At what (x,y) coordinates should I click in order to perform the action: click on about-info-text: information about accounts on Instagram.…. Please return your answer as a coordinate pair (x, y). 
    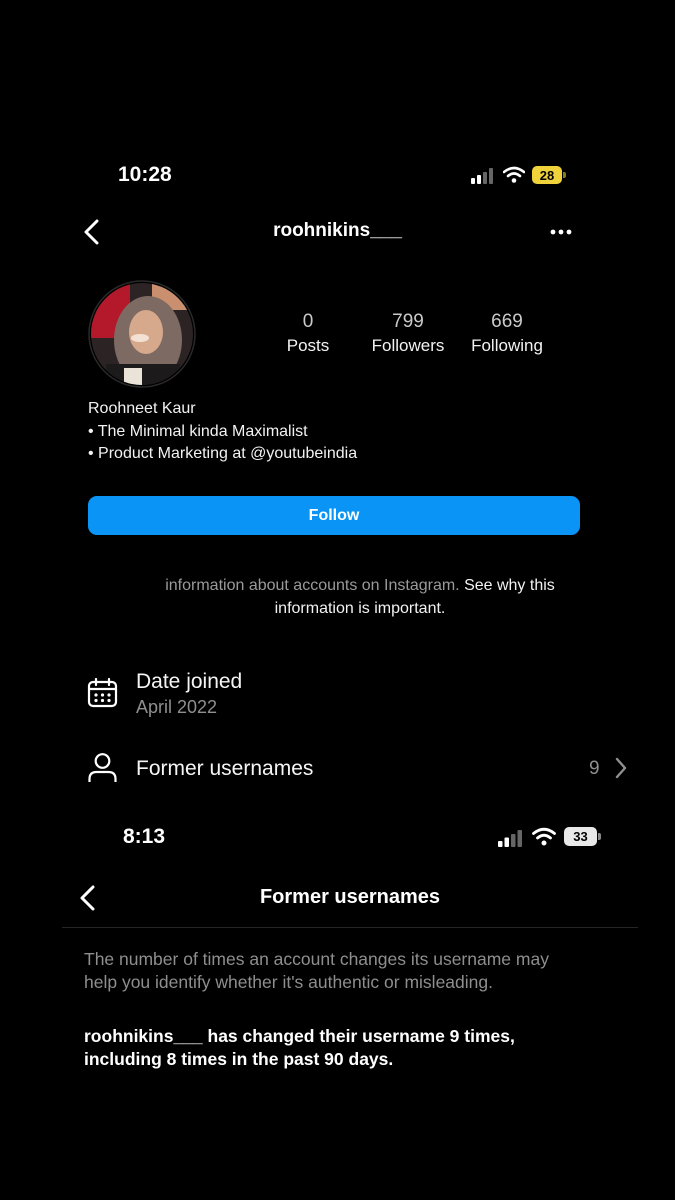
    Looking at the image, I should click on (360, 597).